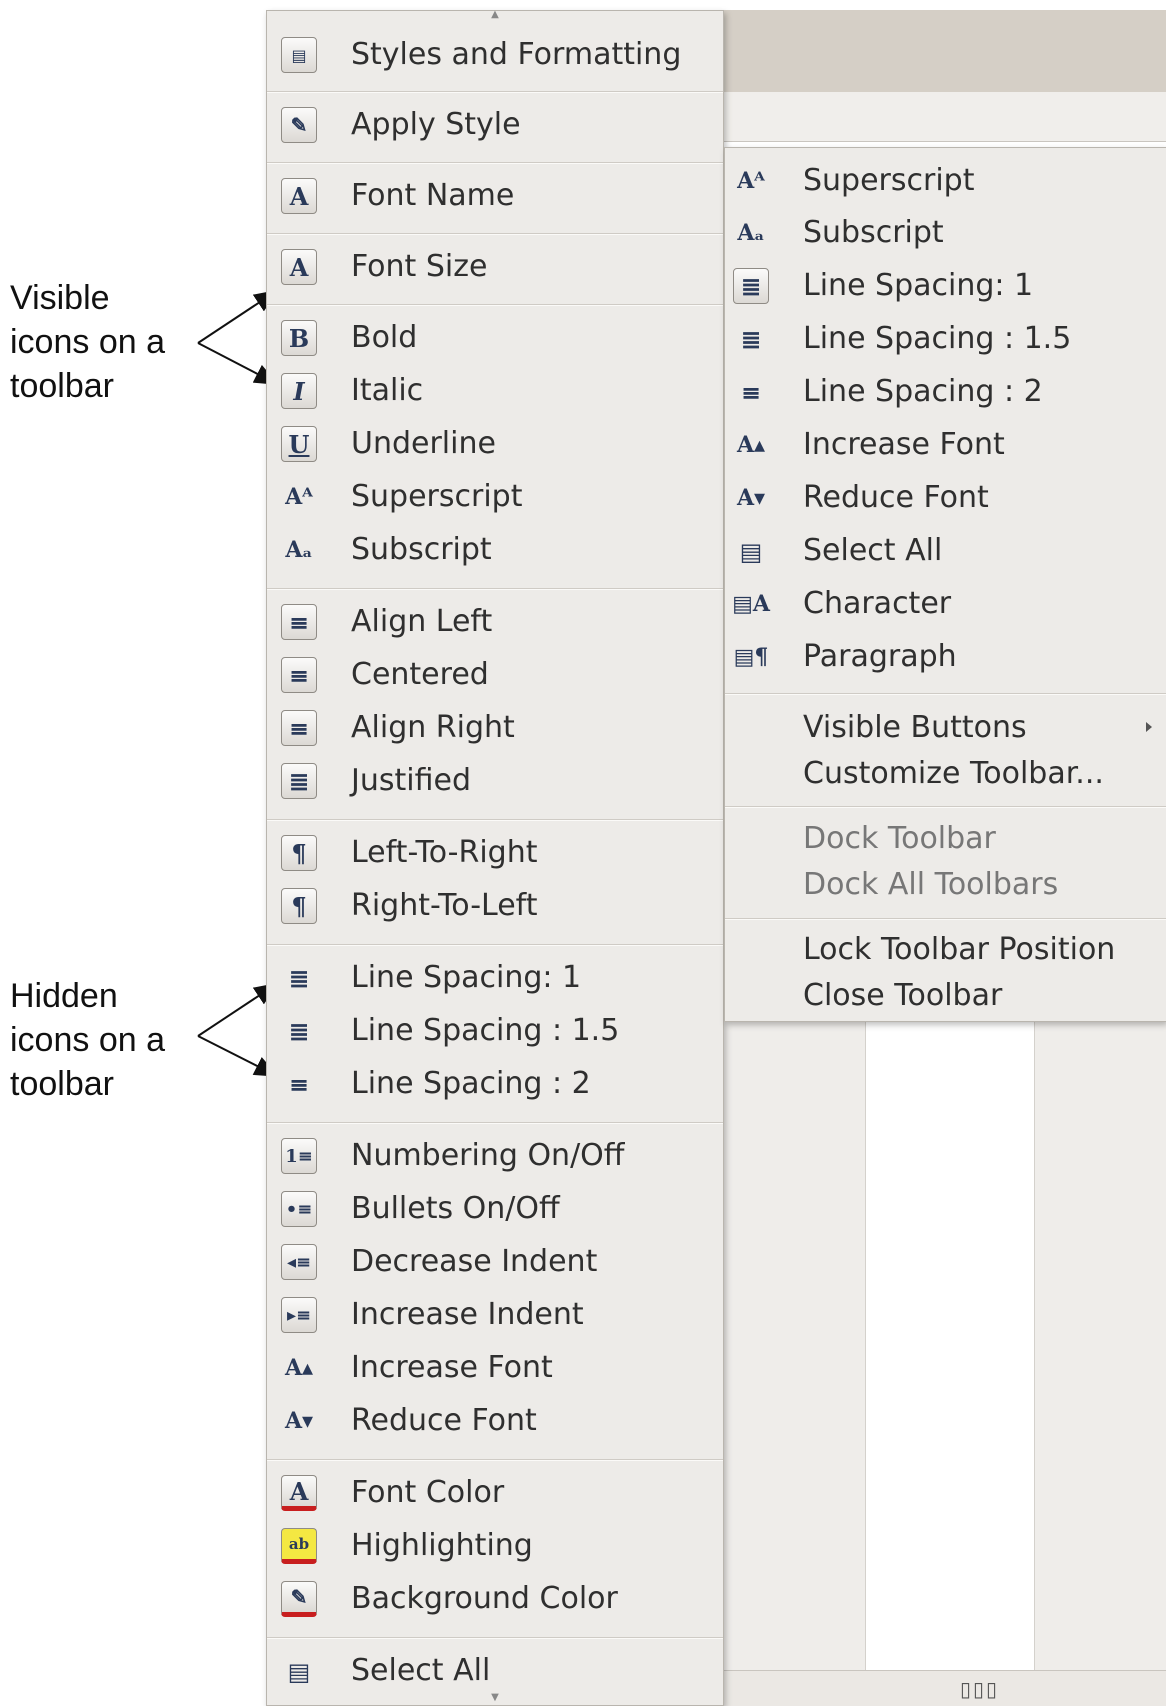 The height and width of the screenshot is (1706, 1166). I want to click on submenu-item-superscript: Aᴬ Superscript, so click(945, 181).